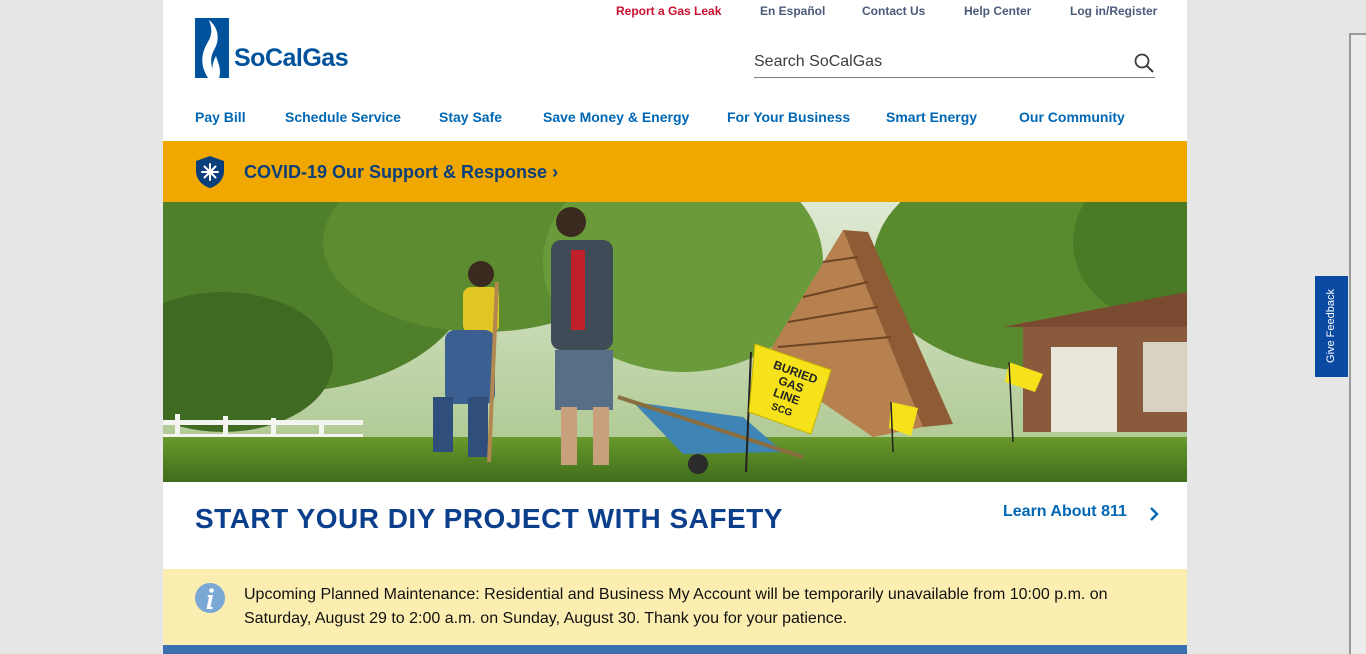 The width and height of the screenshot is (1366, 654). What do you see at coordinates (555, 172) in the screenshot?
I see `chevron-right-icon: ›` at bounding box center [555, 172].